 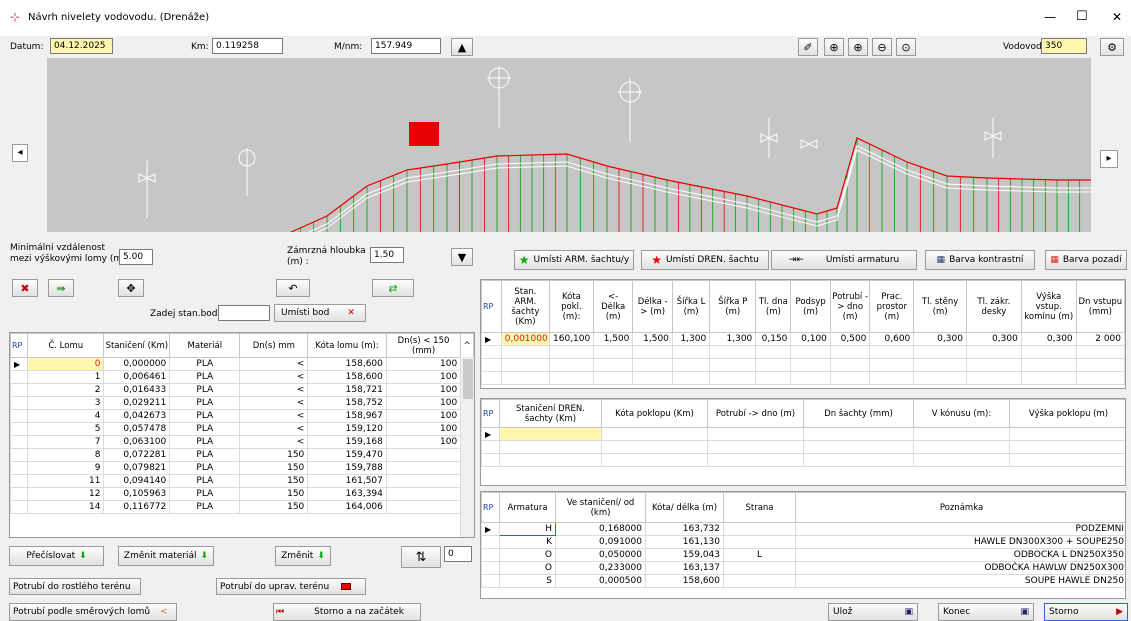 I want to click on table-cell: ODBOCKA L DN250X350, so click(x=960, y=555).